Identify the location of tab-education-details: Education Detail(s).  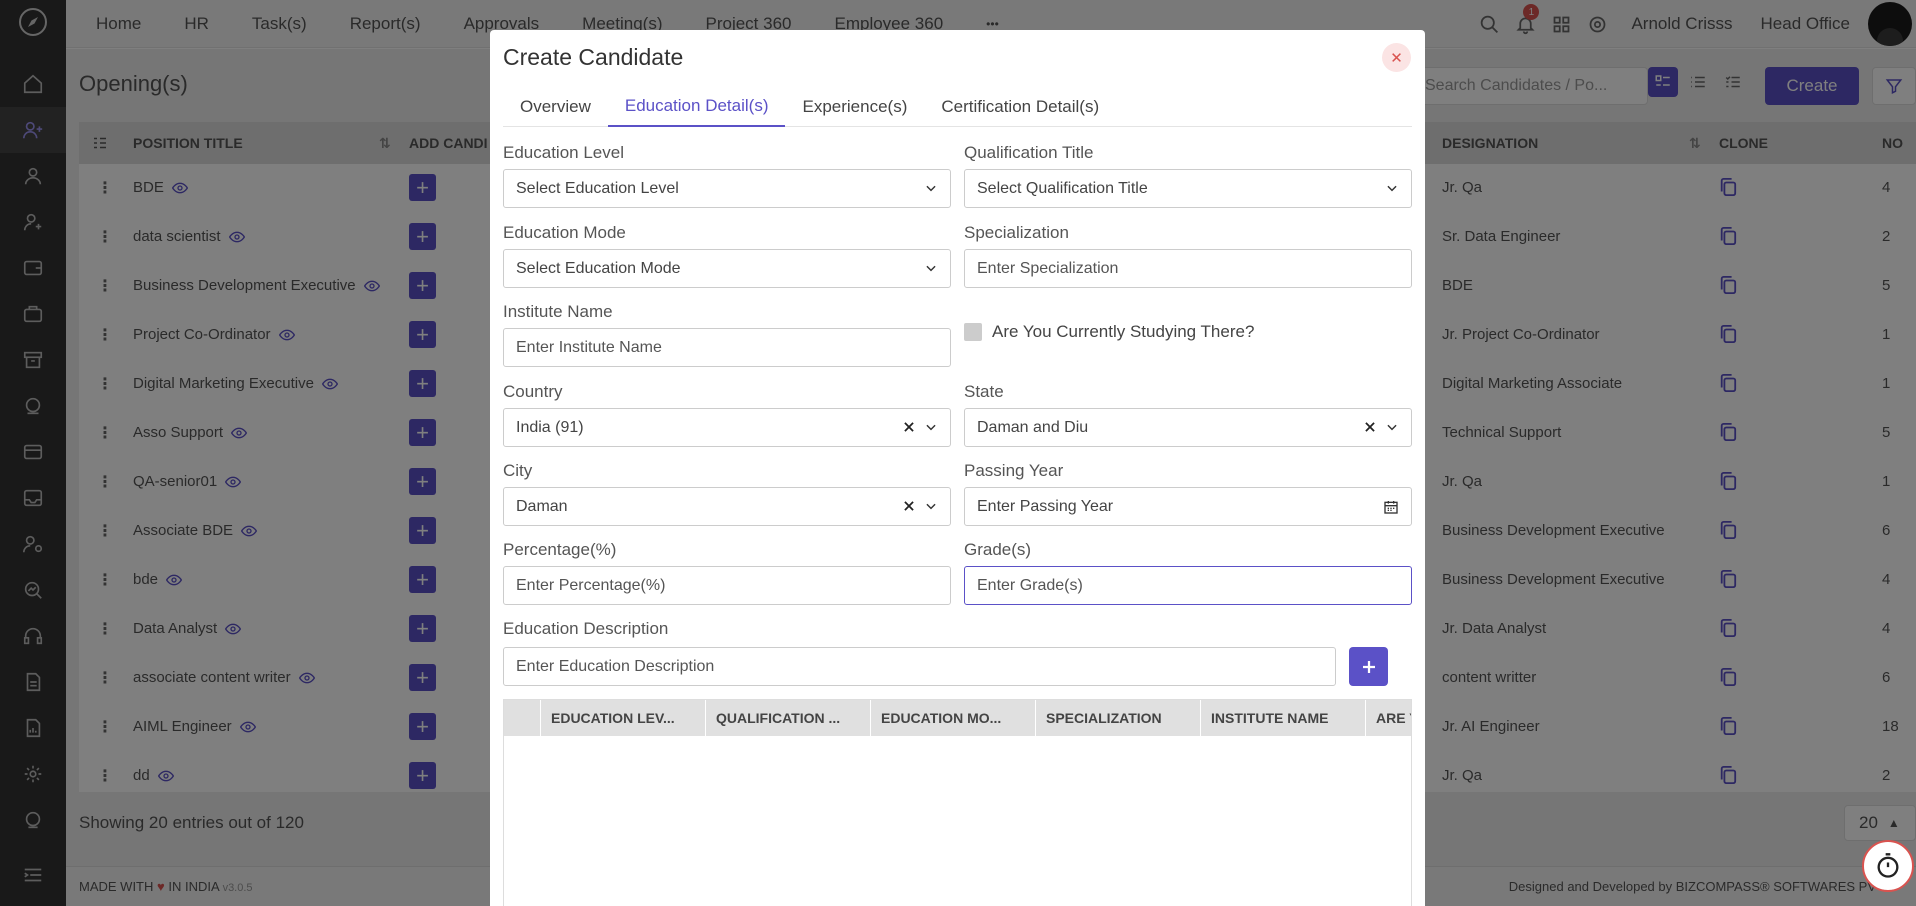
(696, 107).